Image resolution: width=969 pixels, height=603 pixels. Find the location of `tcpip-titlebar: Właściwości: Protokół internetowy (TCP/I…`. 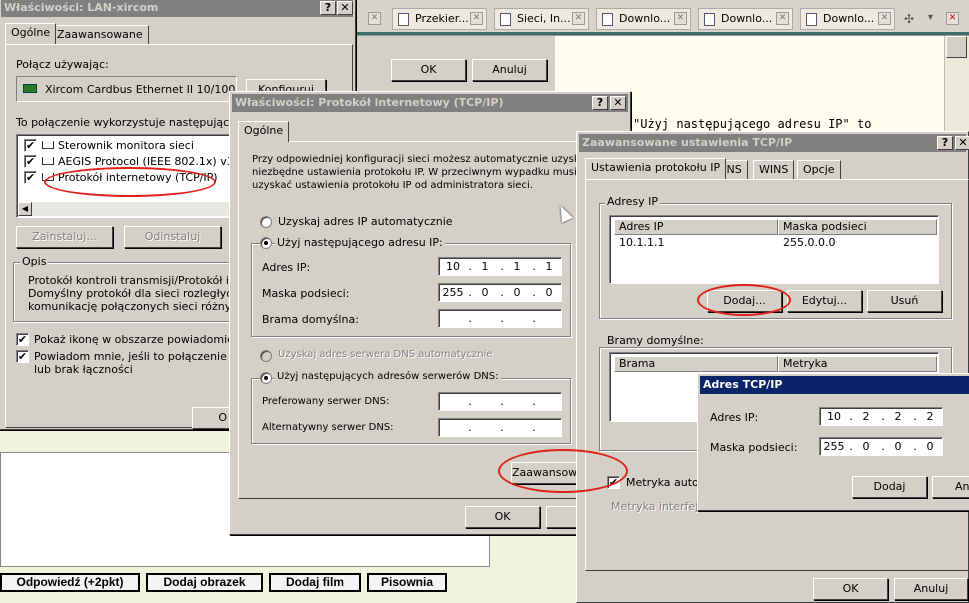

tcpip-titlebar: Właściwości: Protokół internetowy (TCP/I… is located at coordinates (430, 103).